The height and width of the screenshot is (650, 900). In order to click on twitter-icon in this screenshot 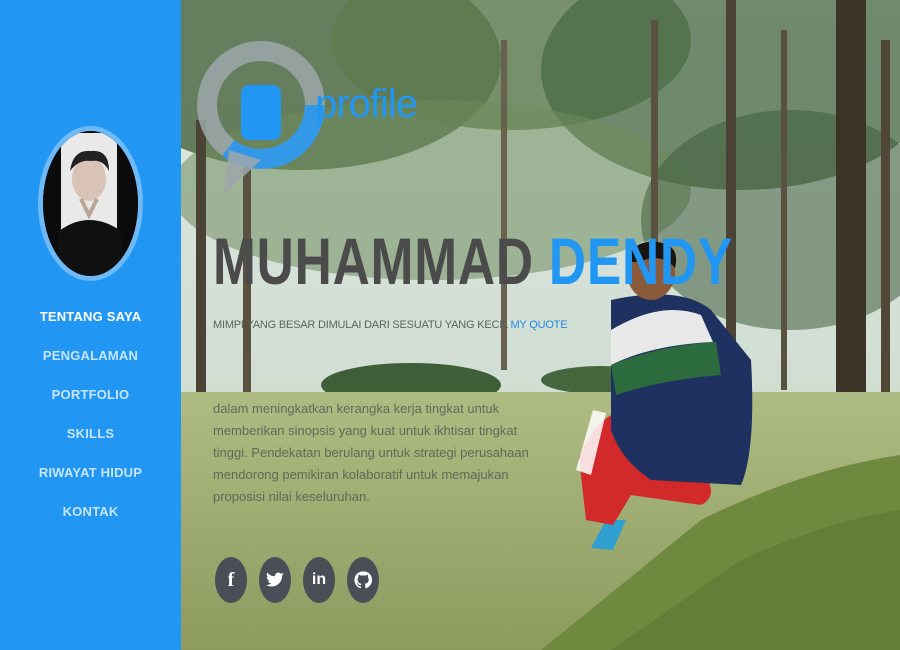, I will do `click(275, 579)`.